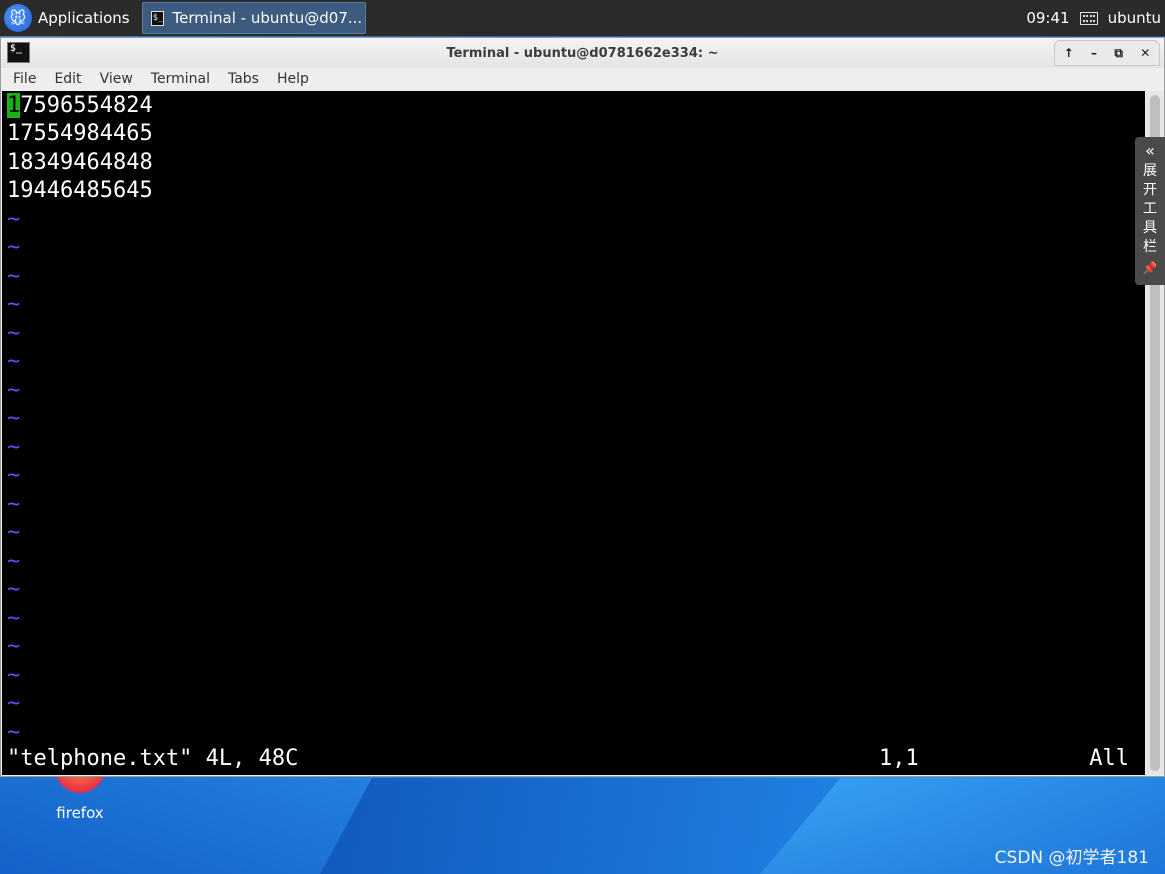 The height and width of the screenshot is (874, 1165). I want to click on menu-file: File, so click(24, 79).